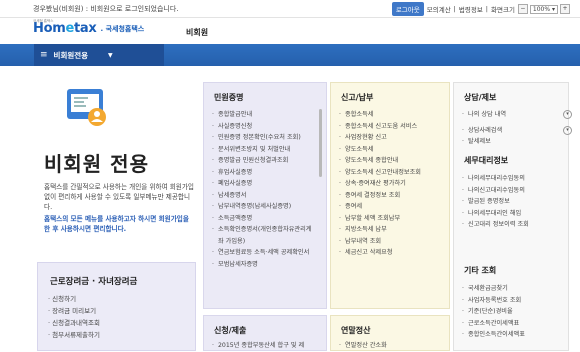  Describe the element at coordinates (74, 311) in the screenshot. I see `list-item: · 장려금 미리보기` at that location.